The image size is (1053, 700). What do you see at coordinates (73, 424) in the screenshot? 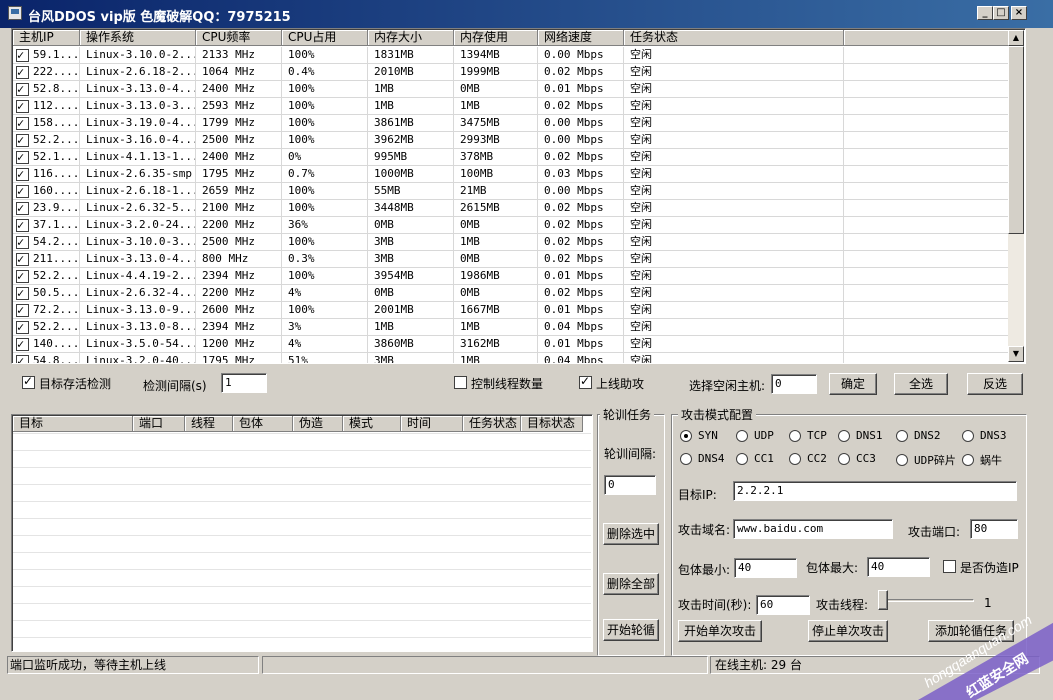
I see `task-column-header: 目标` at bounding box center [73, 424].